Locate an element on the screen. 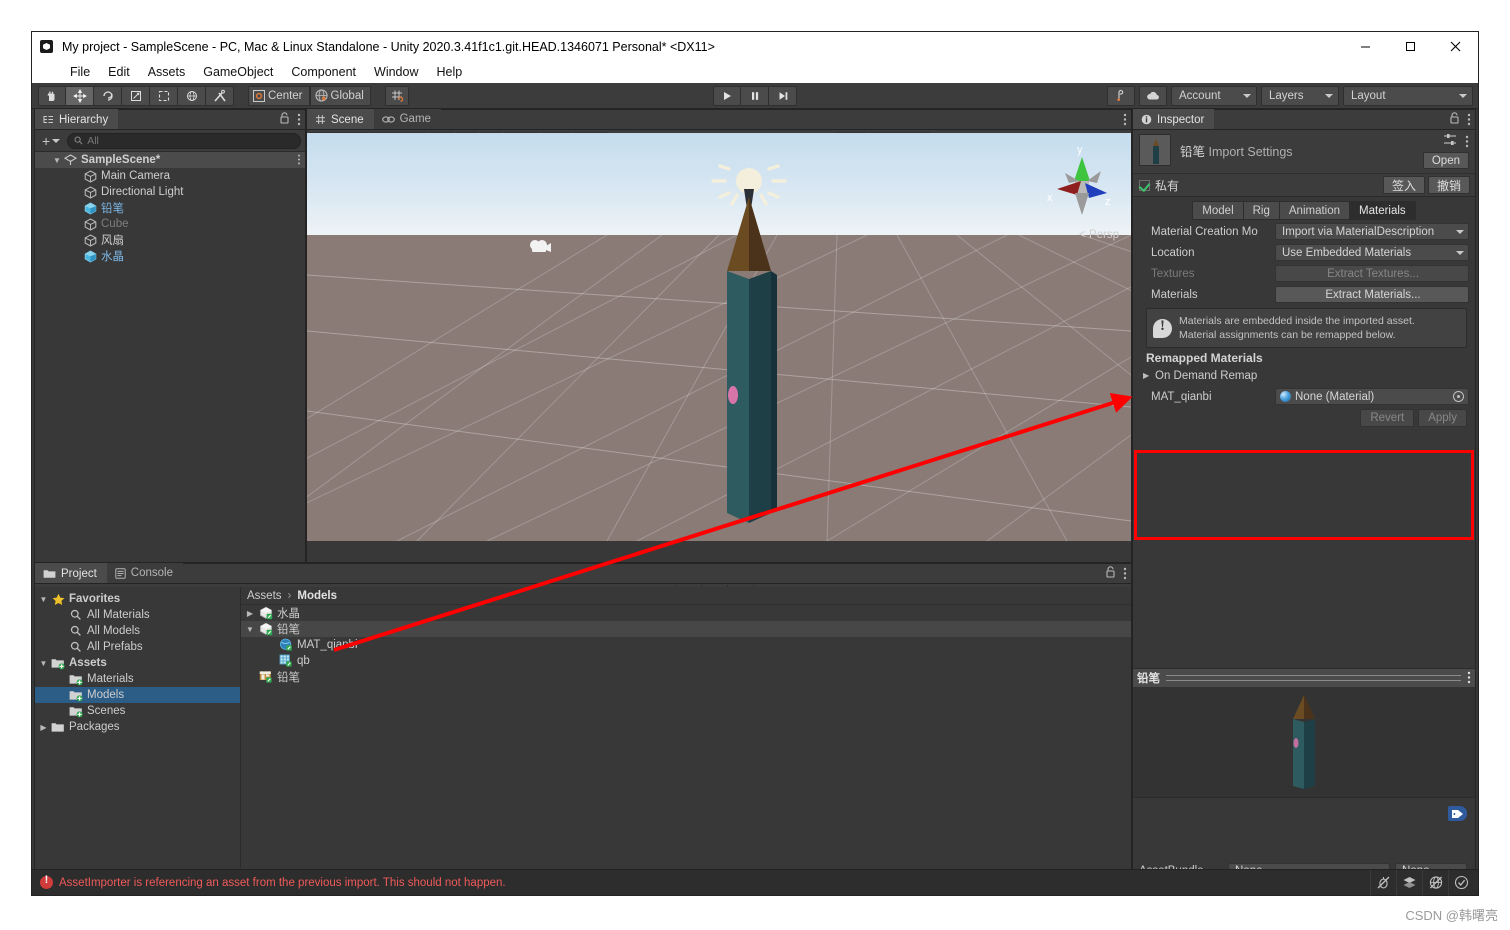 This screenshot has width=1510, height=930. twirl-open-icon: ▼ is located at coordinates (57, 160).